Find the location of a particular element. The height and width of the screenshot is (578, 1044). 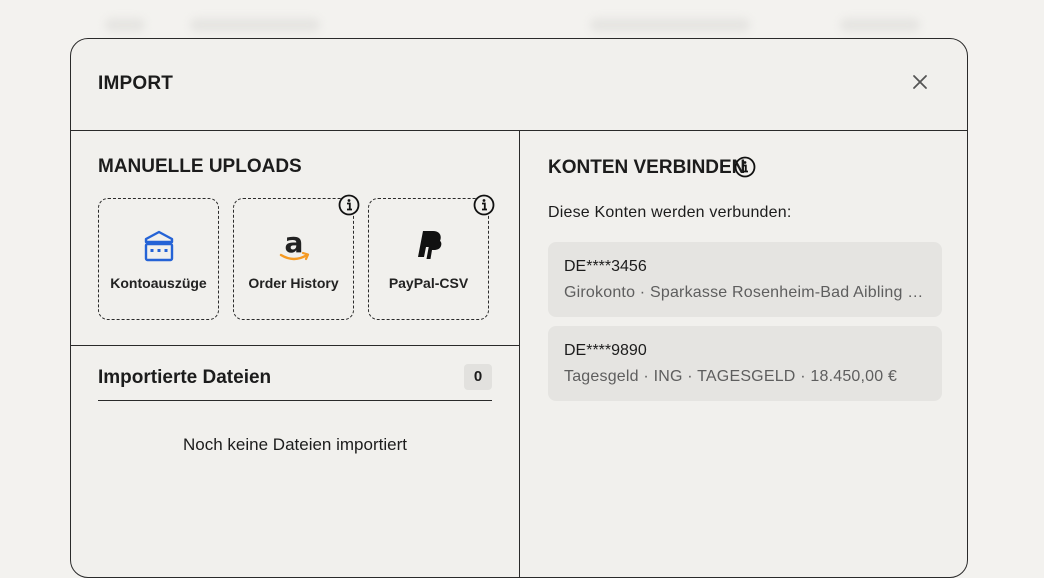

account-iban: DE****9890 is located at coordinates (605, 350).